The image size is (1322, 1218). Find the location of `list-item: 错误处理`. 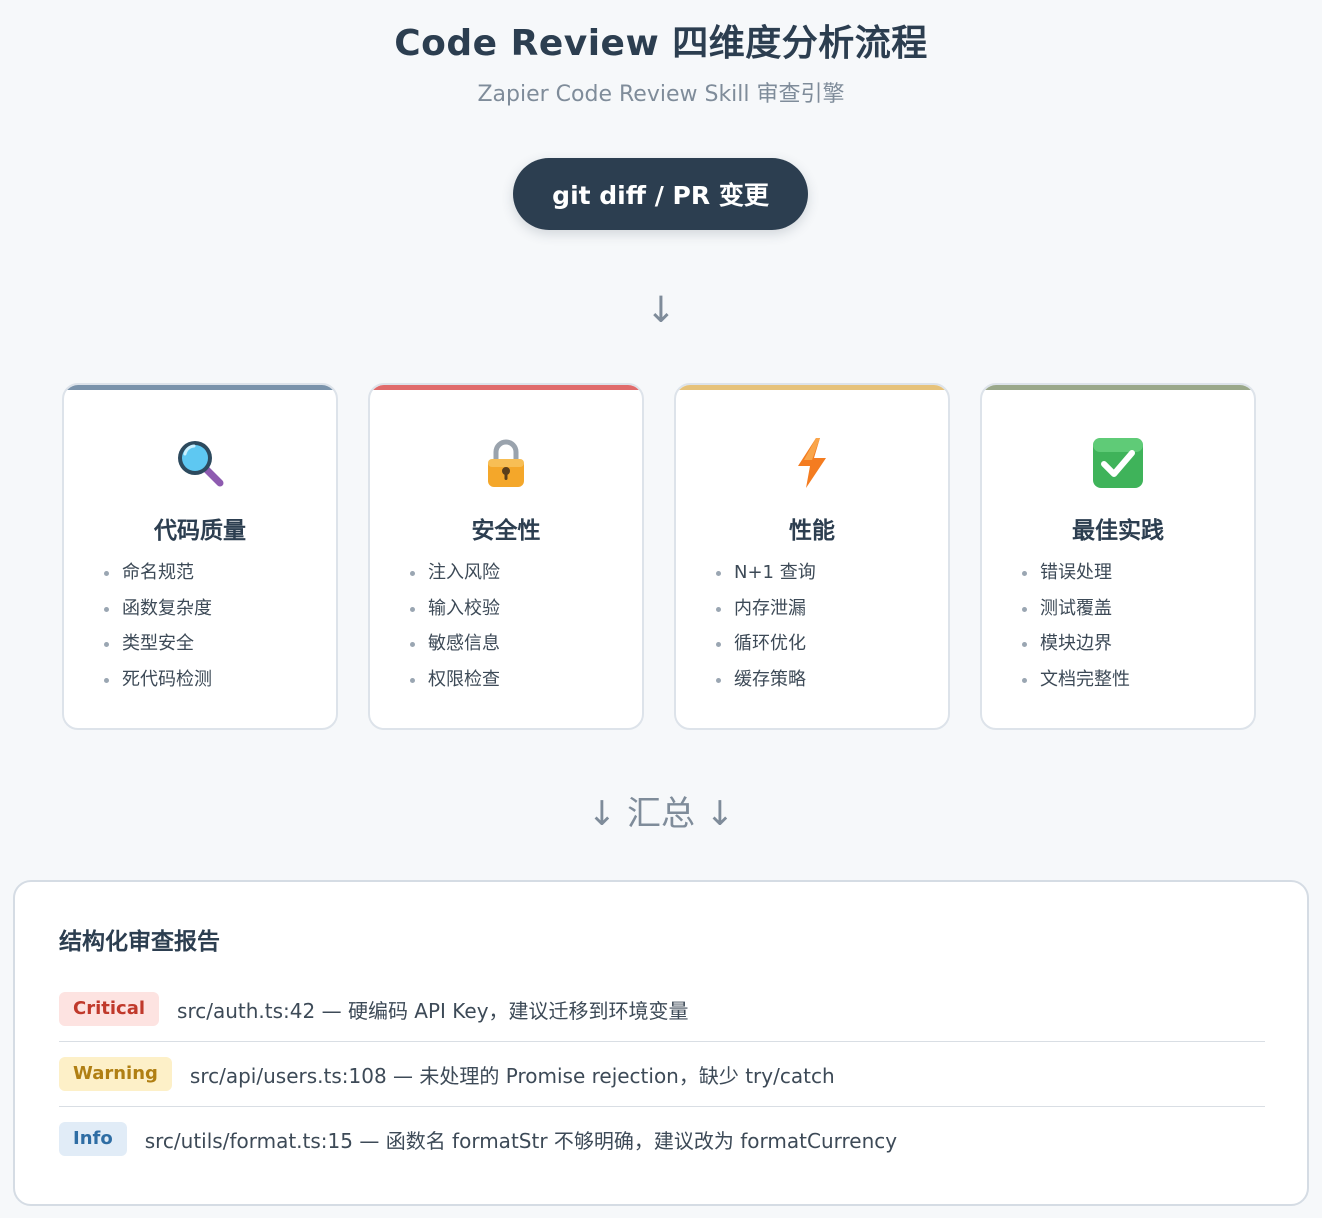

list-item: 错误处理 is located at coordinates (1076, 579).